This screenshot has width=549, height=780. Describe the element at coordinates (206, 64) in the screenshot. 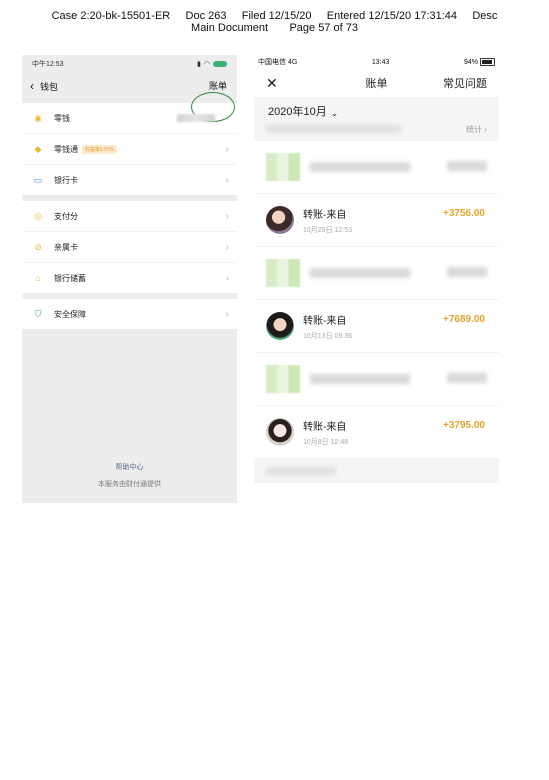

I see `wifi-icon: ◠` at that location.